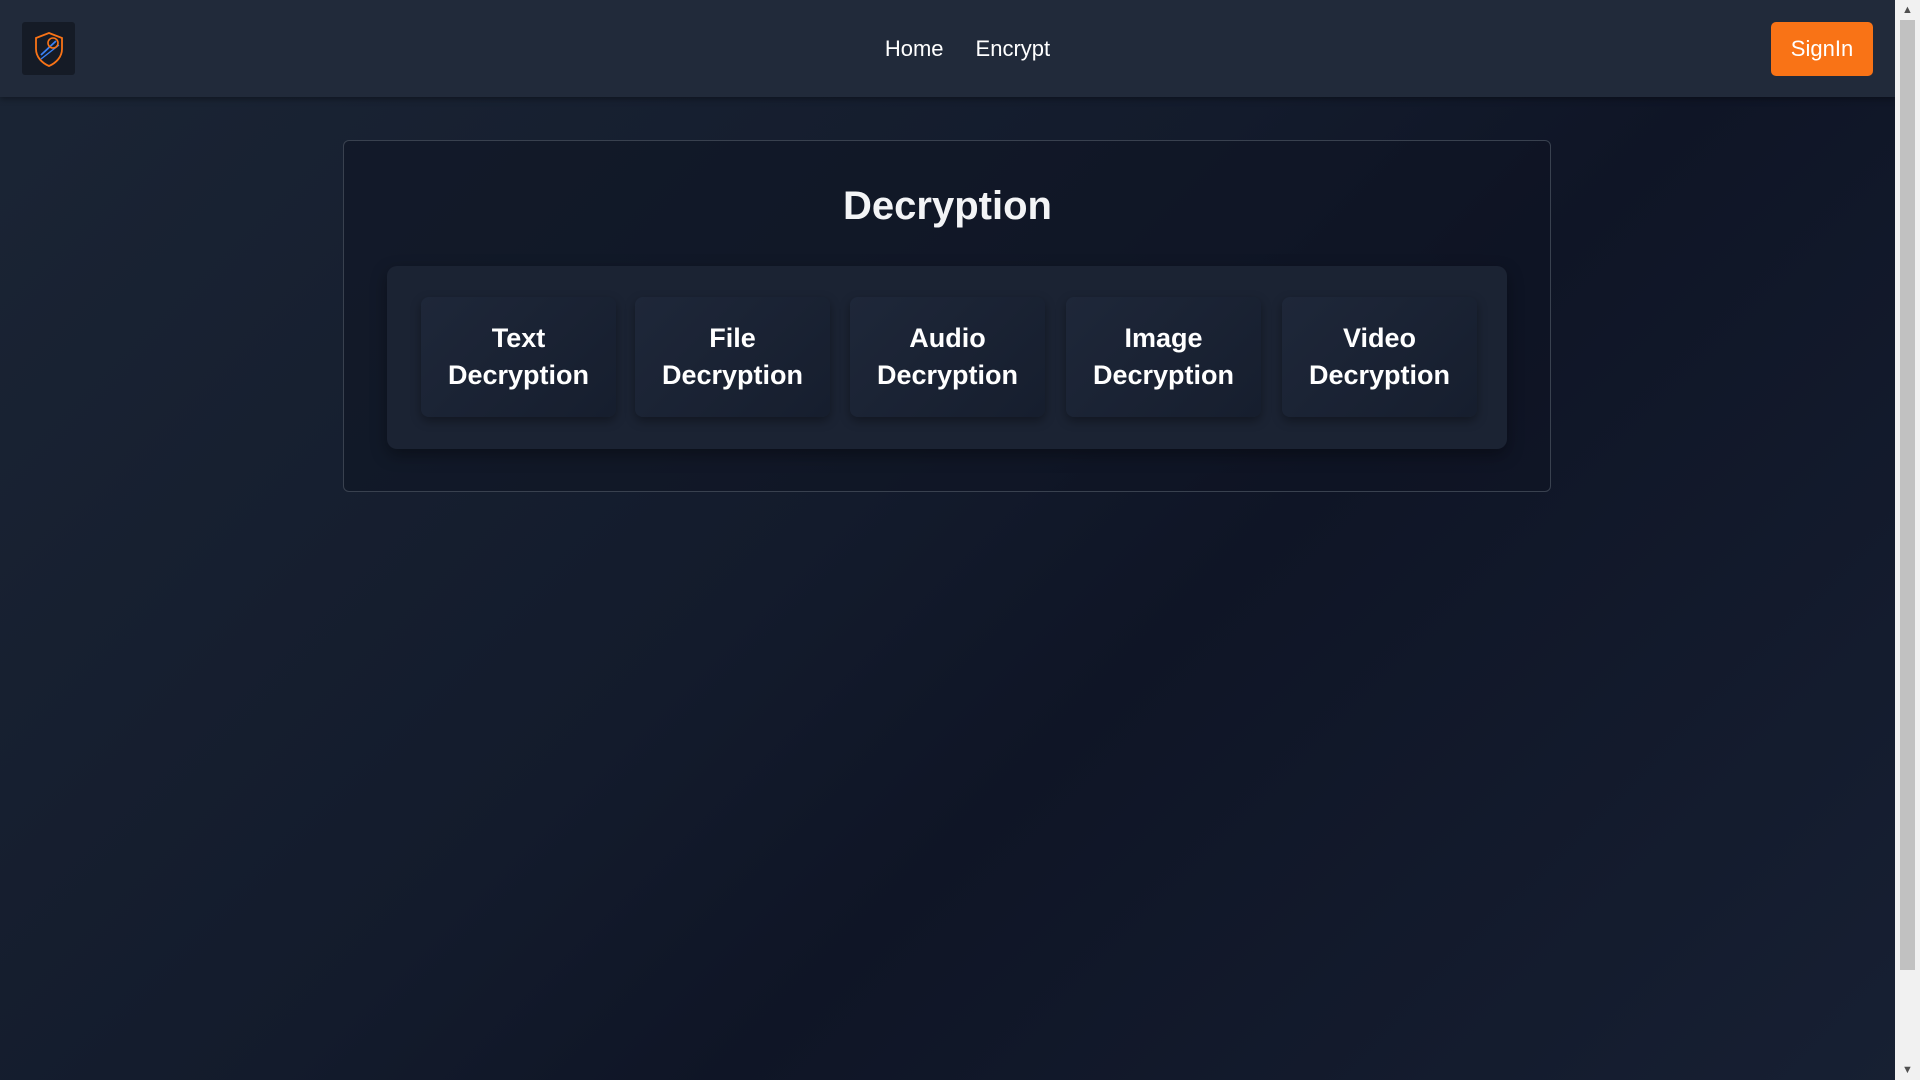  Describe the element at coordinates (732, 357) in the screenshot. I see `file-decryption-option: File Decryption` at that location.